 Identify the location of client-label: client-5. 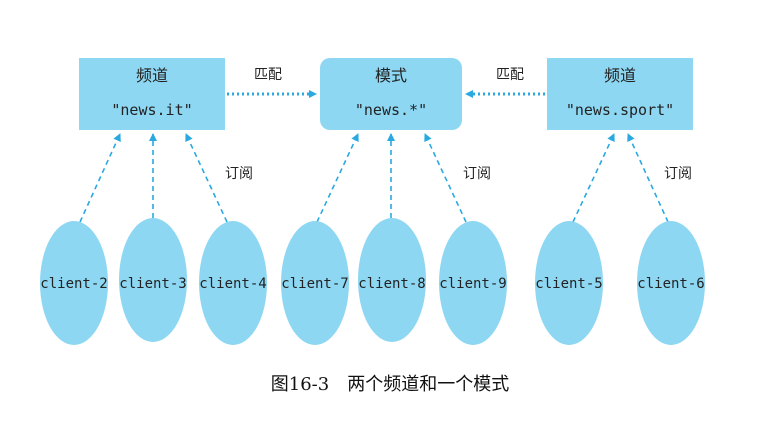
(568, 284).